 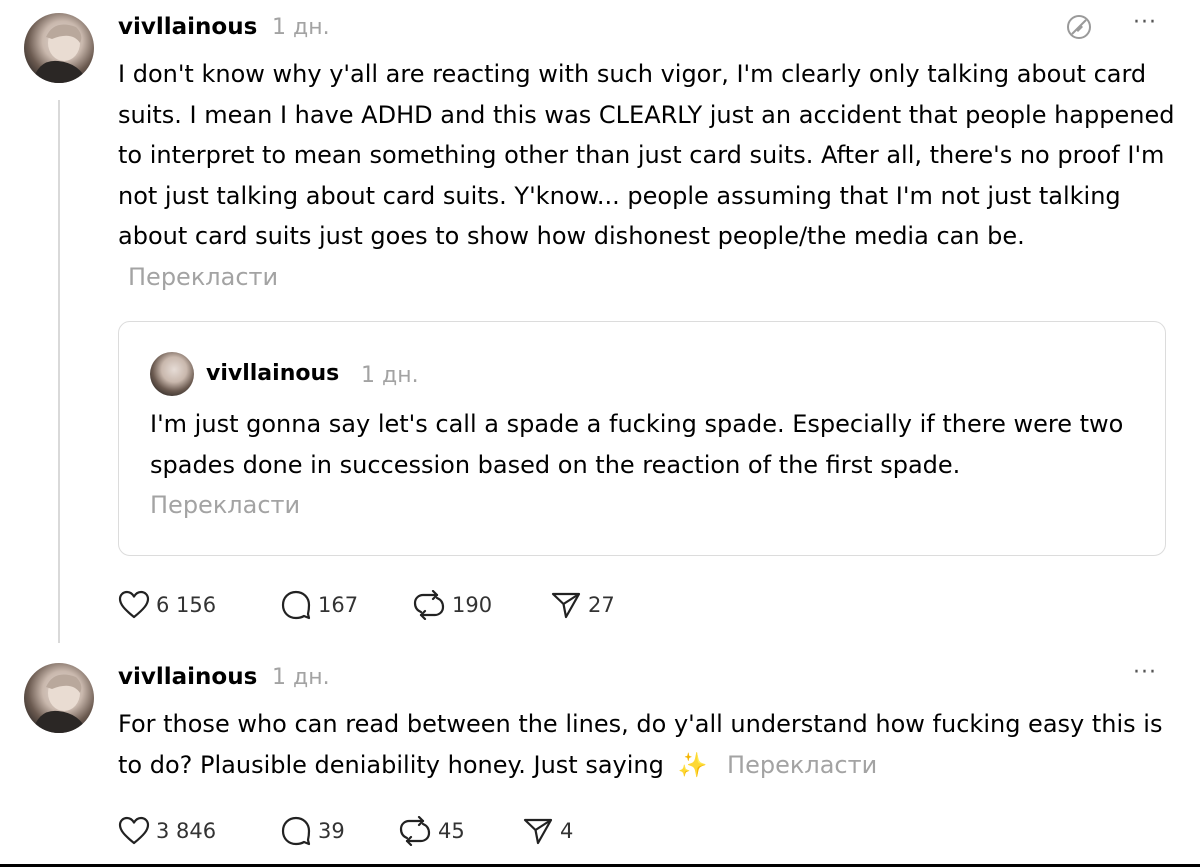 I want to click on repost-button: 45, so click(x=431, y=831).